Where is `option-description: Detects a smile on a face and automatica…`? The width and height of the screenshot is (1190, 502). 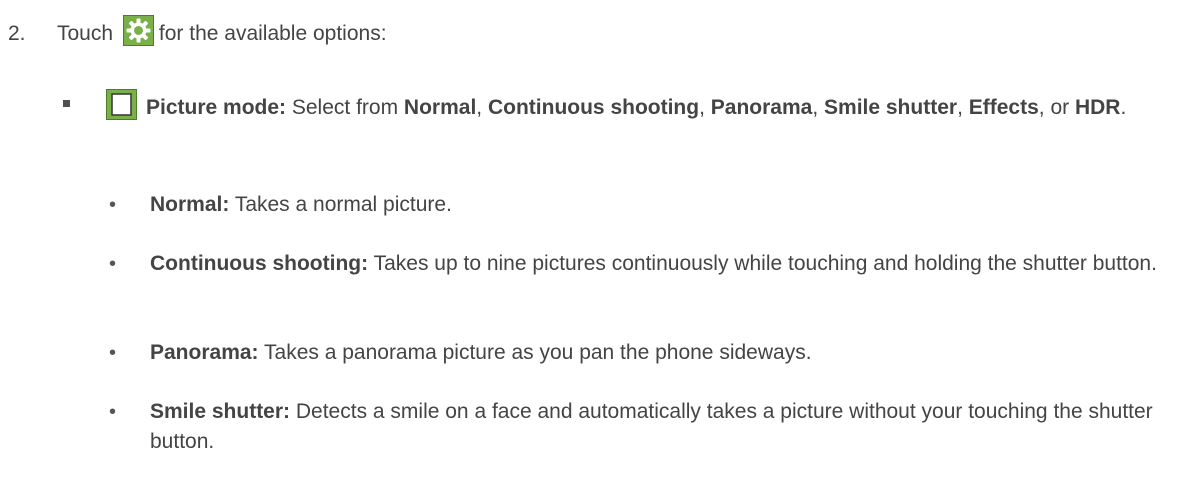
option-description: Detects a smile on a face and automatica… is located at coordinates (651, 426).